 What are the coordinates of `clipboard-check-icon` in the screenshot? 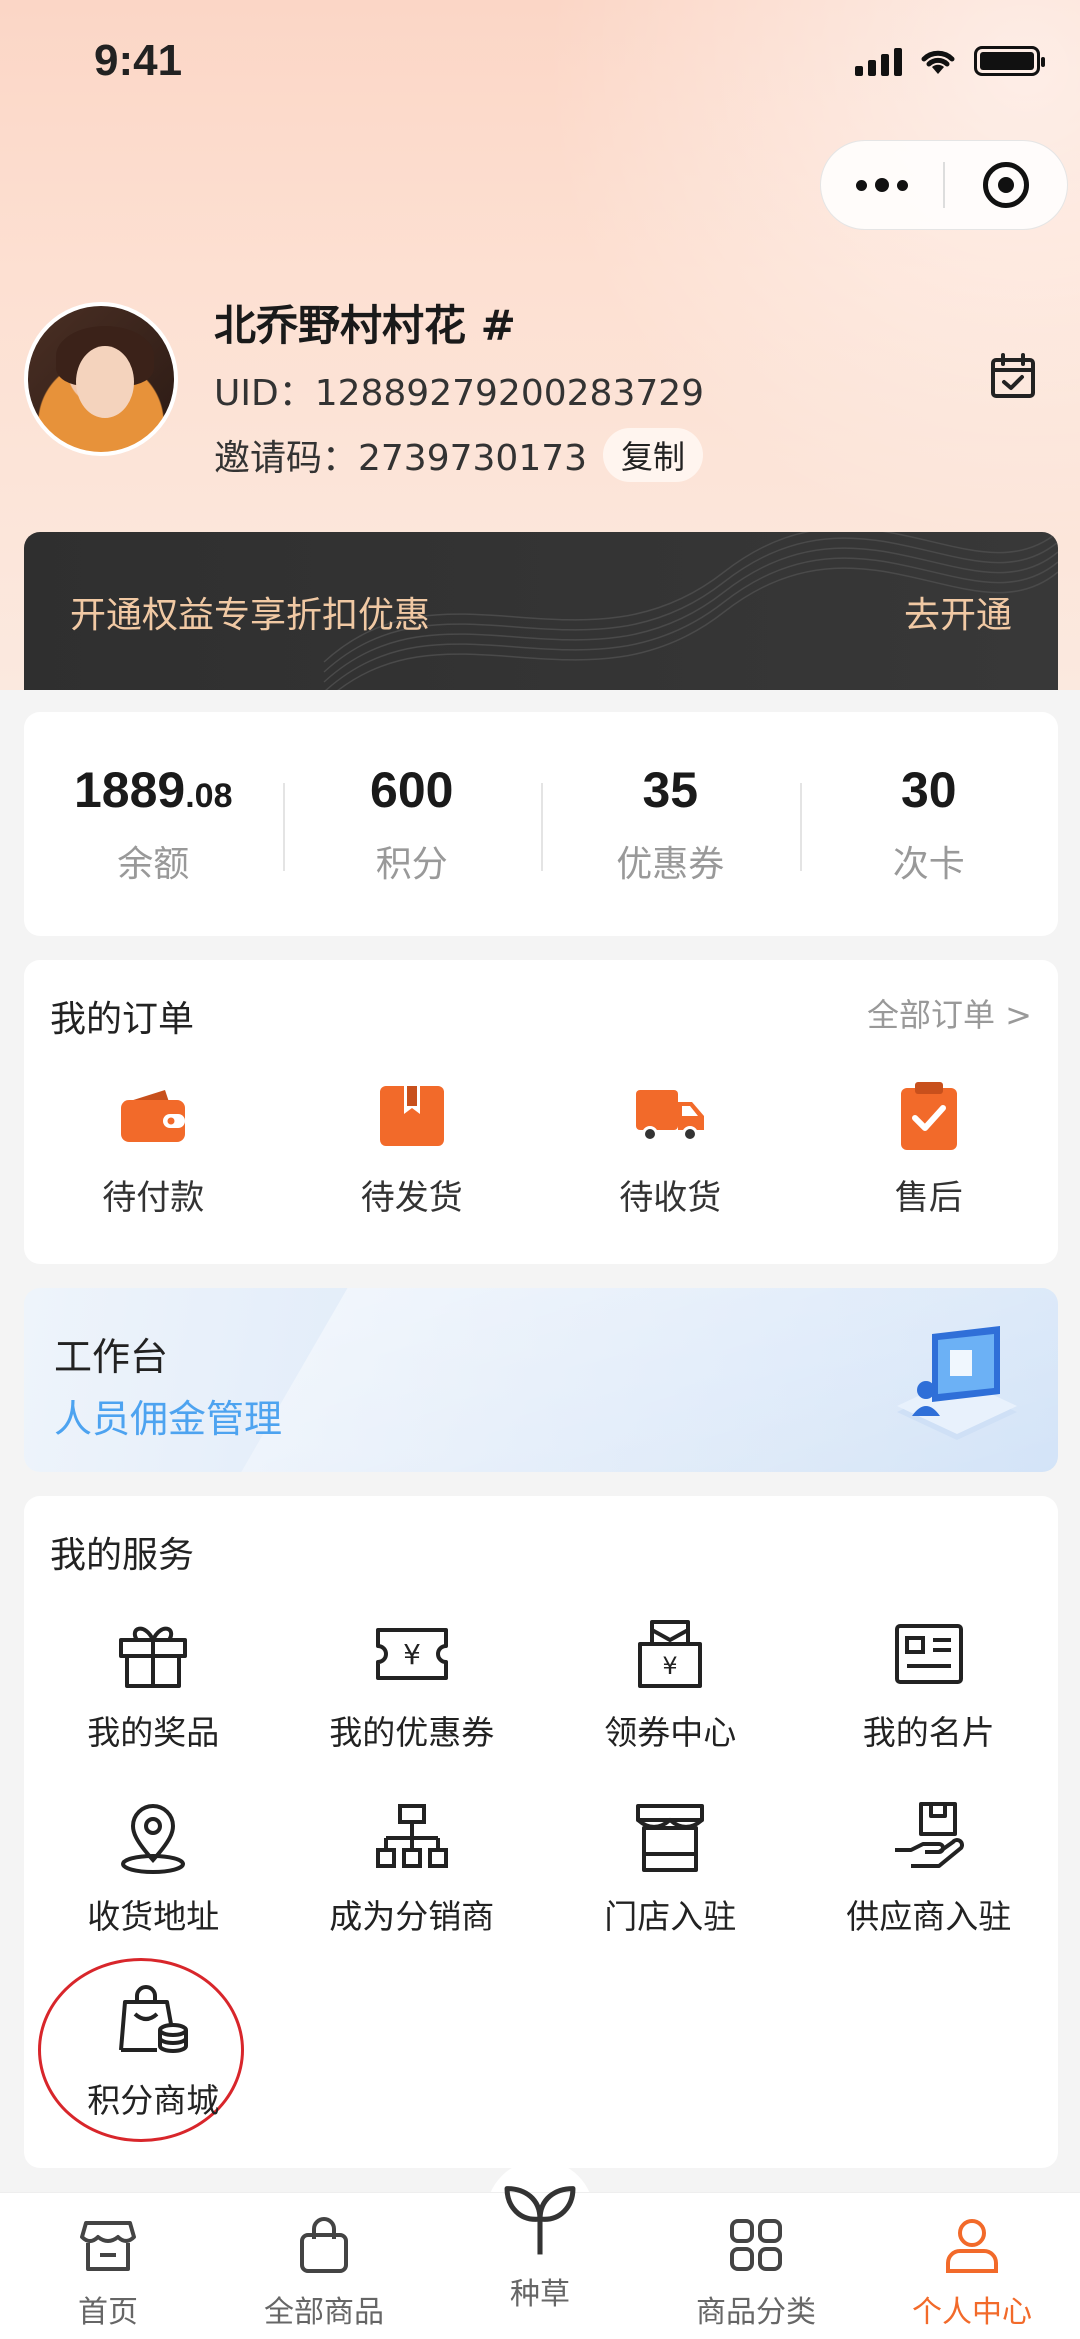 It's located at (928, 1116).